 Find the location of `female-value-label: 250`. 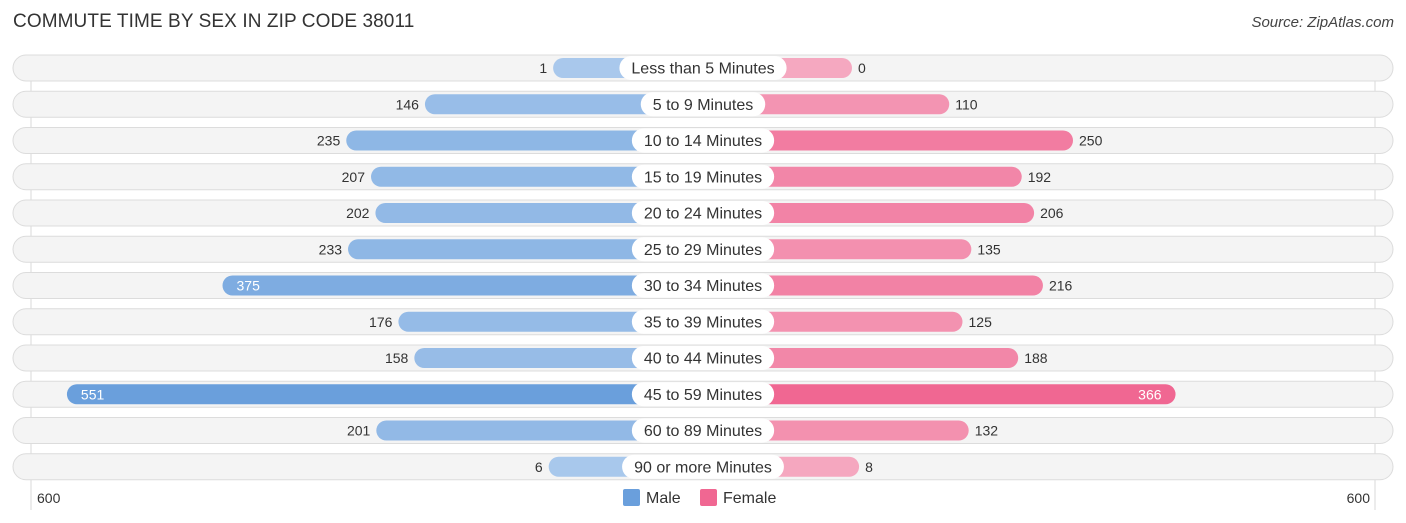

female-value-label: 250 is located at coordinates (1091, 141).